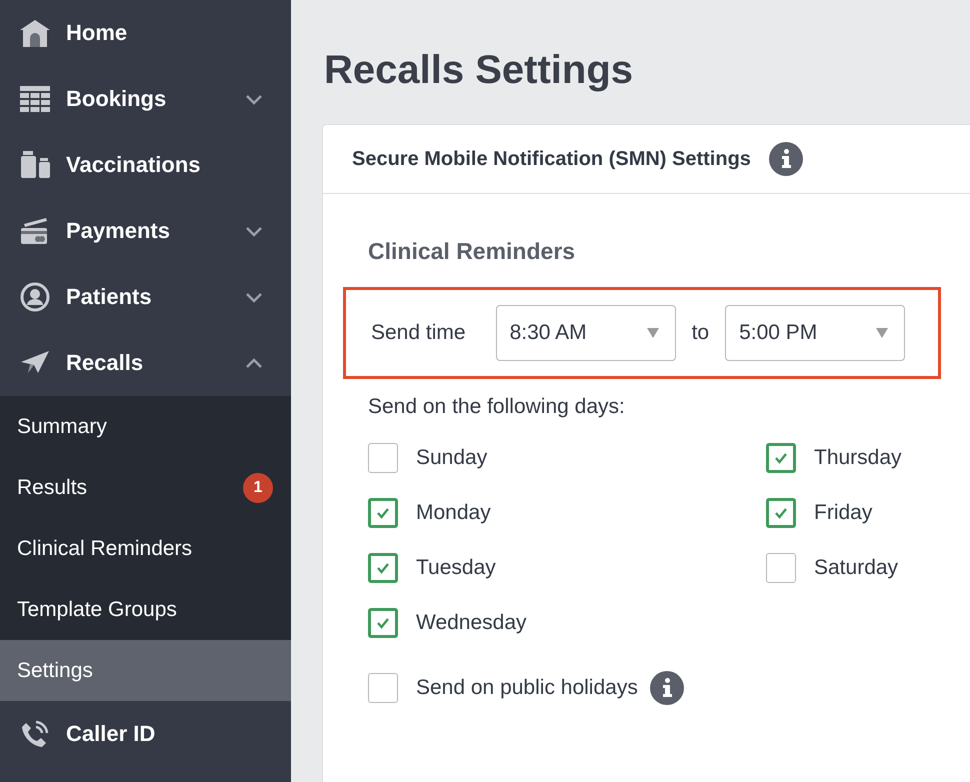 The width and height of the screenshot is (970, 782). Describe the element at coordinates (35, 165) in the screenshot. I see `vials-icon` at that location.